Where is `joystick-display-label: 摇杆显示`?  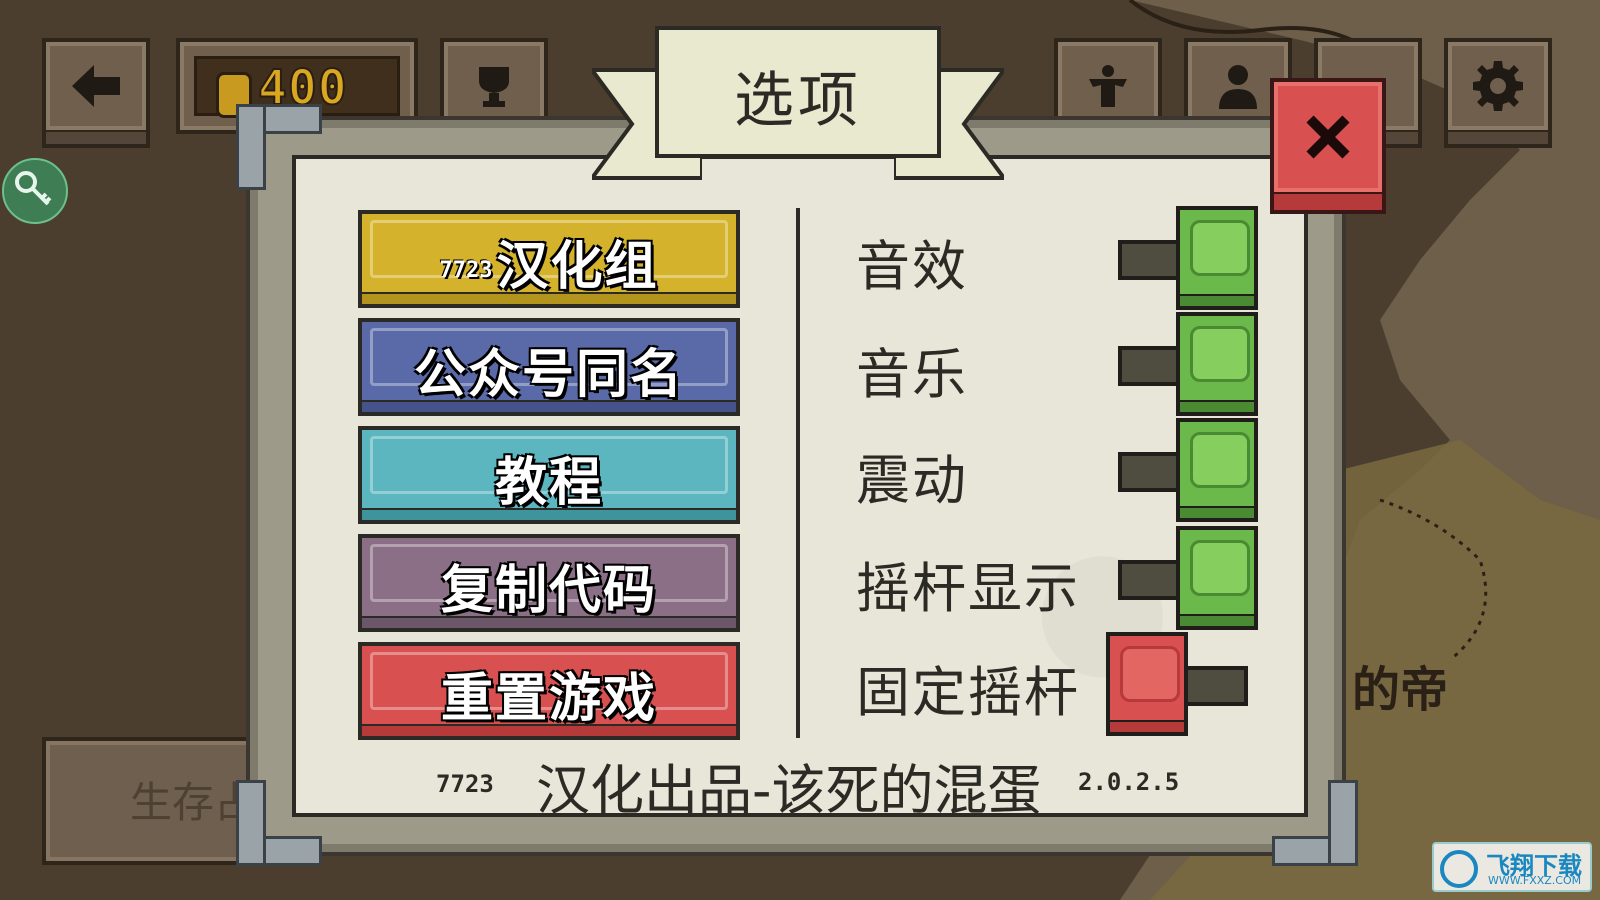 joystick-display-label: 摇杆显示 is located at coordinates (968, 588).